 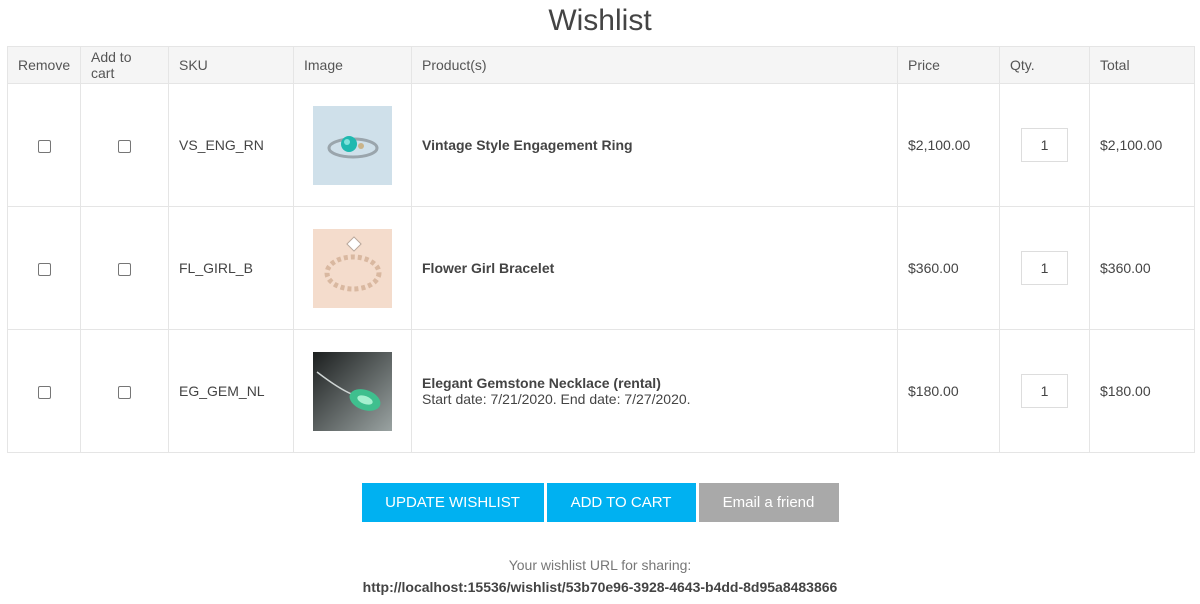 What do you see at coordinates (44, 65) in the screenshot?
I see `header-remove: Remove` at bounding box center [44, 65].